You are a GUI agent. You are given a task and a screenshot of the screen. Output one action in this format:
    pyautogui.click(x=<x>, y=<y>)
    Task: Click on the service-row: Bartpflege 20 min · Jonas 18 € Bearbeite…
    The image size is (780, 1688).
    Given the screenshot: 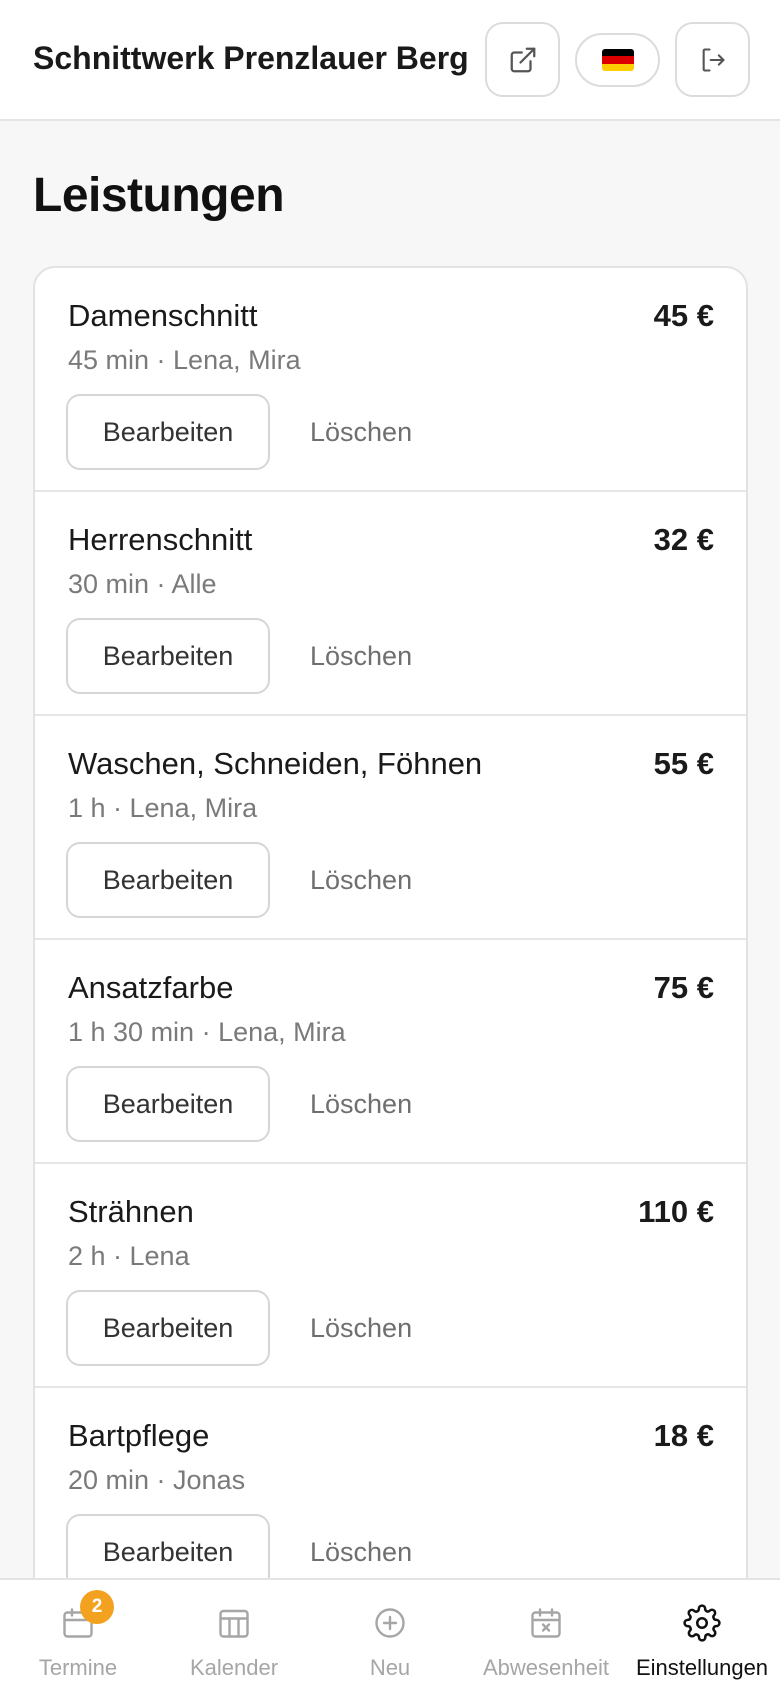 What is the action you would take?
    pyautogui.click(x=390, y=1496)
    